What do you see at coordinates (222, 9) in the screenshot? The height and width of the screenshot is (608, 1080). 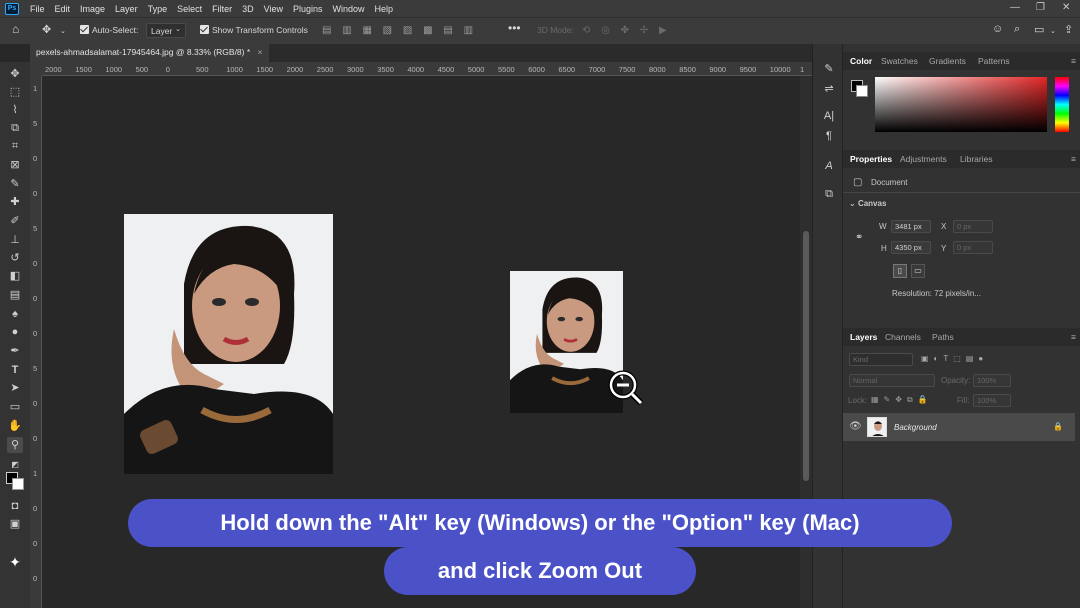 I see `menu-filter: Filter` at bounding box center [222, 9].